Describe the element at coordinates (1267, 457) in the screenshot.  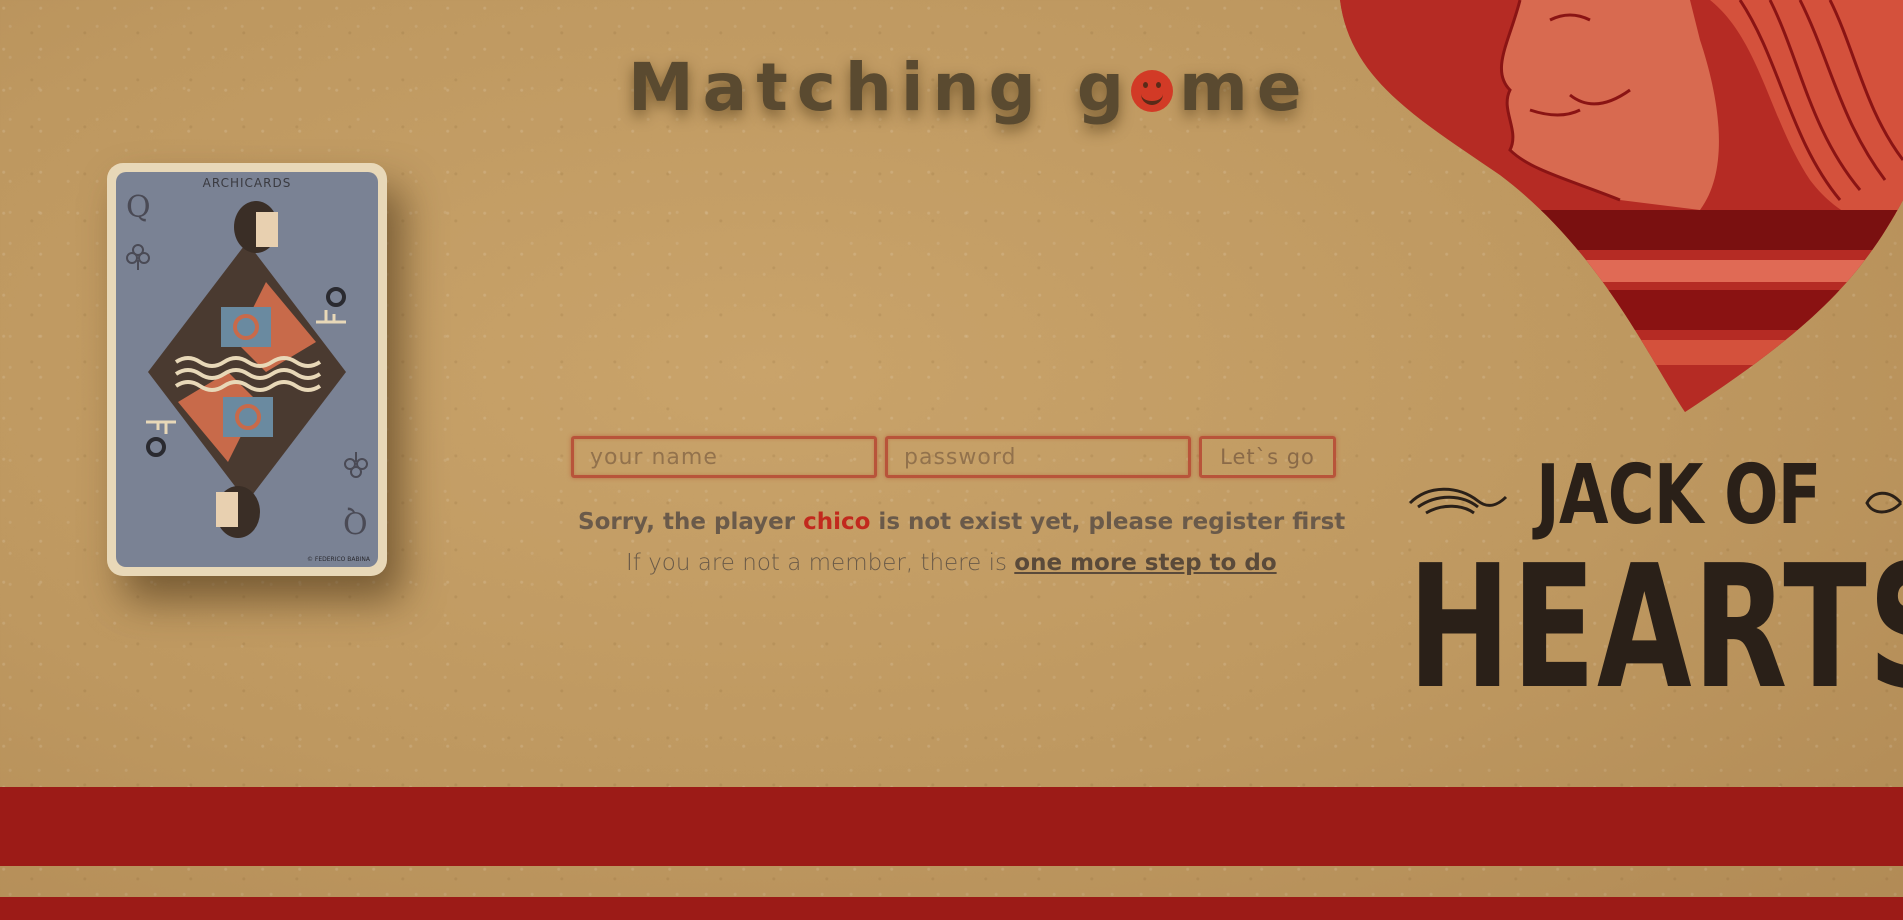
I see `lets-go-button: Let`s go` at that location.